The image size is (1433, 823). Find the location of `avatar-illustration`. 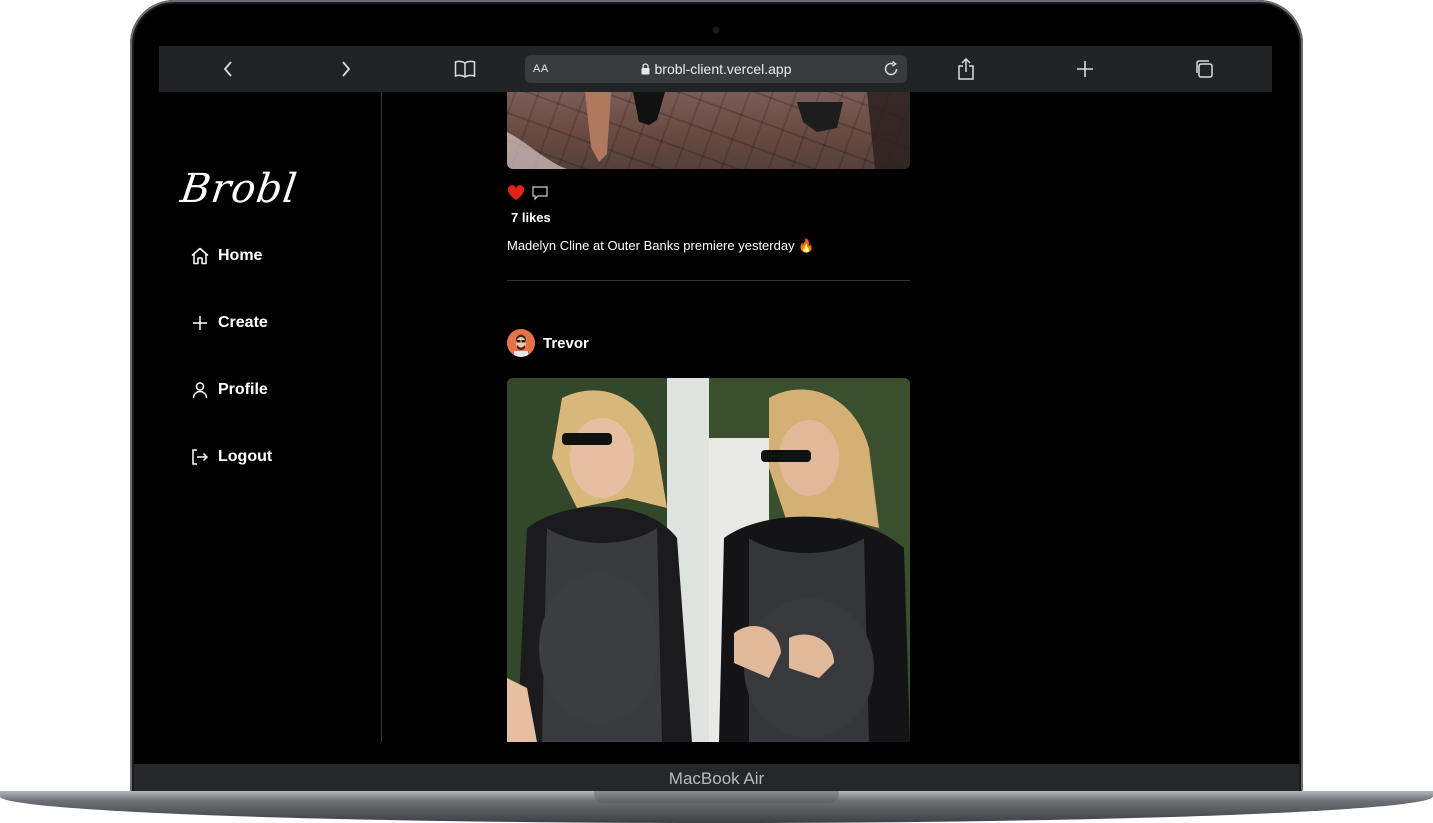

avatar-illustration is located at coordinates (521, 343).